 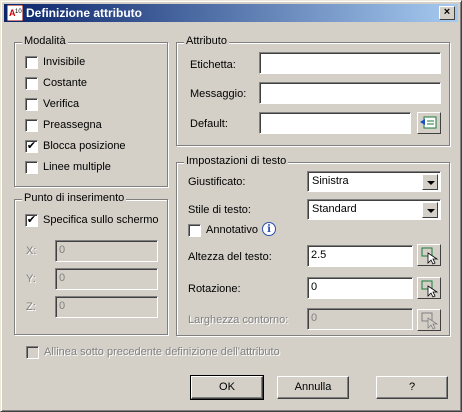 What do you see at coordinates (227, 387) in the screenshot?
I see `ok-button: OK` at bounding box center [227, 387].